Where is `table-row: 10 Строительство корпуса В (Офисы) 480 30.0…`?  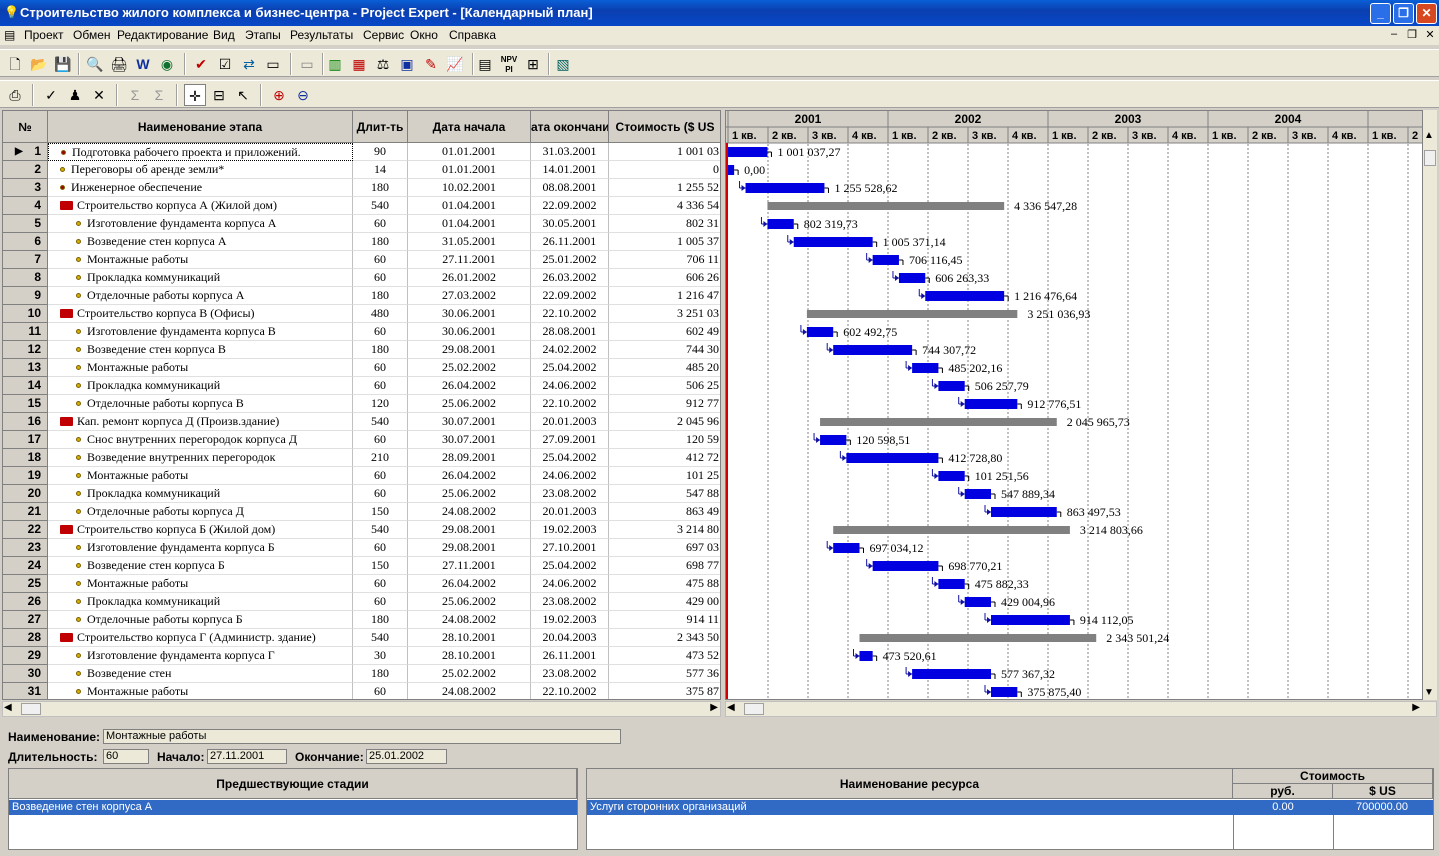 table-row: 10 Строительство корпуса В (Офисы) 480 30.0… is located at coordinates (361, 314).